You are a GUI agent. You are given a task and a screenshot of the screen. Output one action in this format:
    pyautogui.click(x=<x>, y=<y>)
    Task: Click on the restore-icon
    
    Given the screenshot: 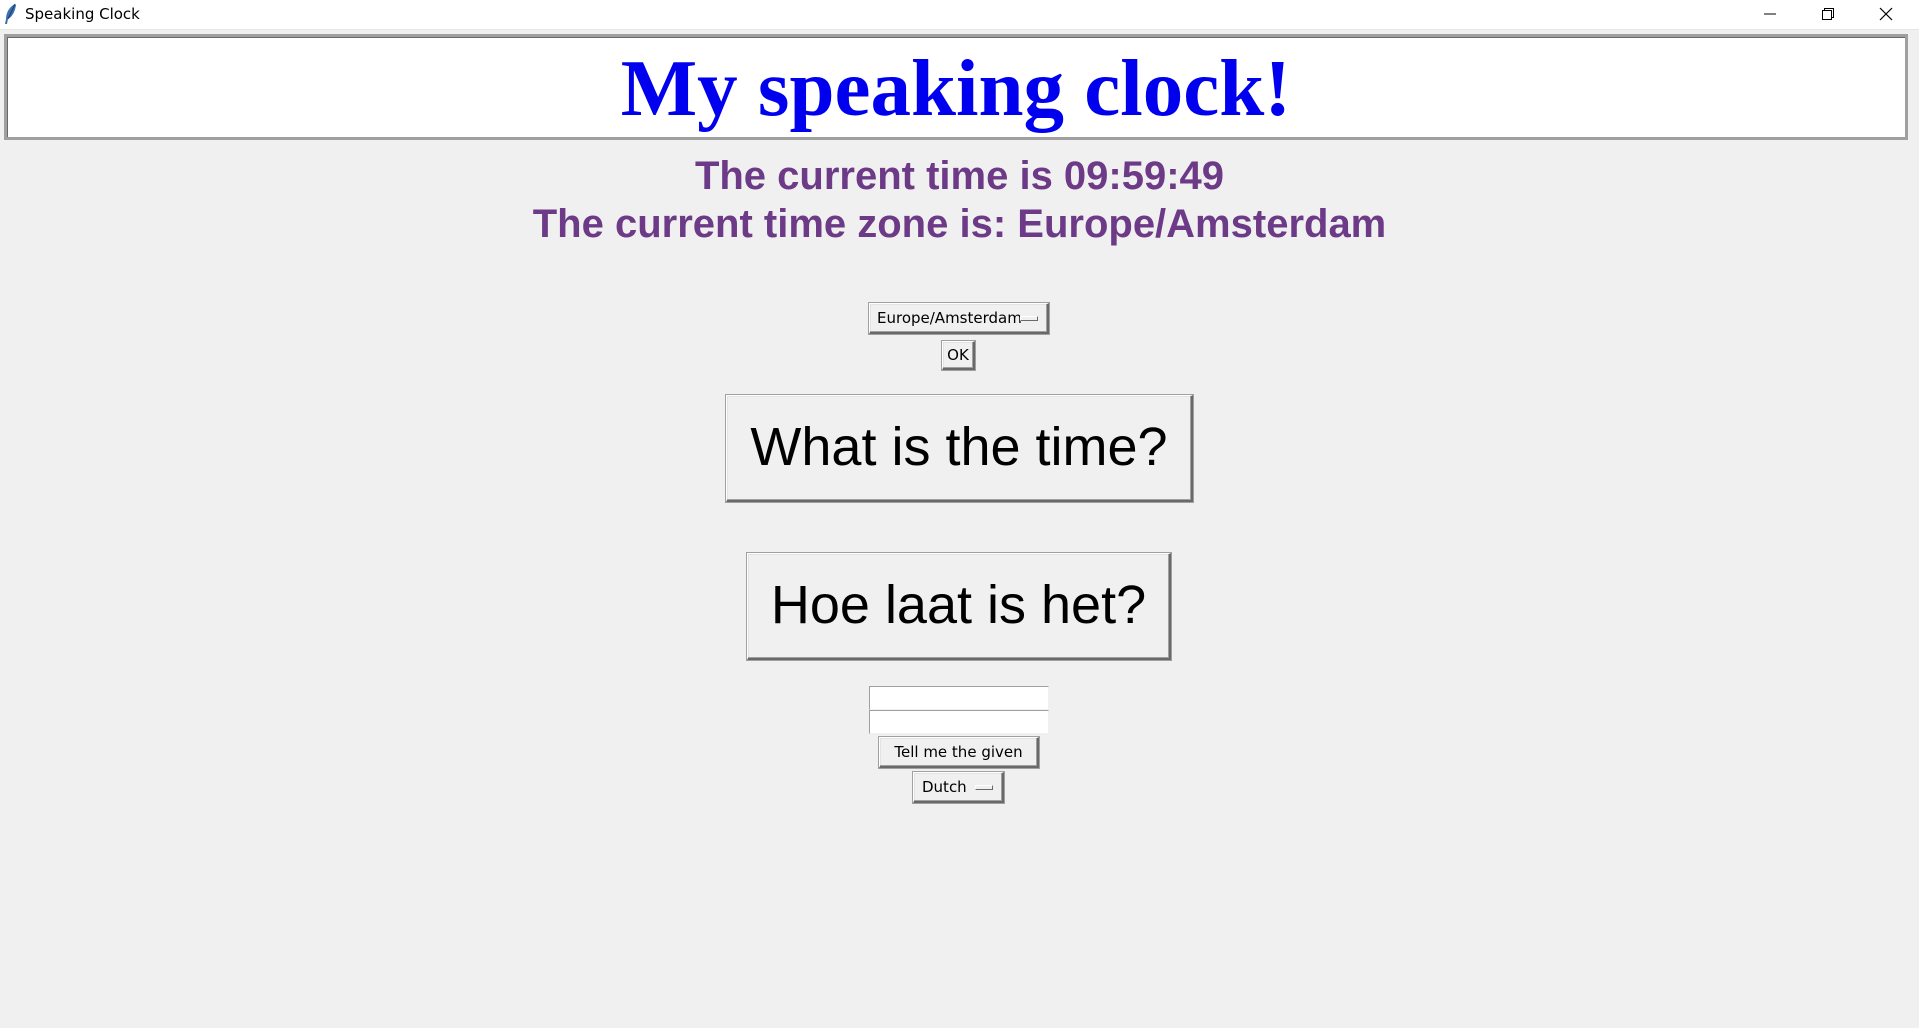 What is the action you would take?
    pyautogui.click(x=1828, y=14)
    